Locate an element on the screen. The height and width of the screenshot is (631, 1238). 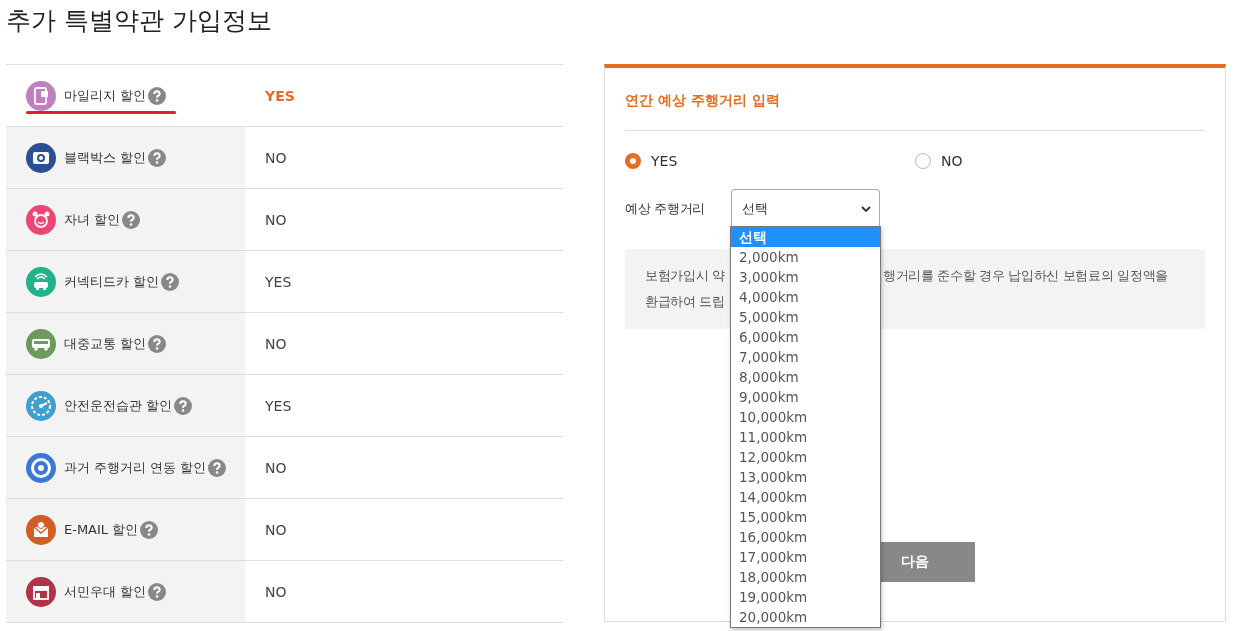
discount-label-cell: 과거 주행거리 연동 할인 is located at coordinates (125, 467).